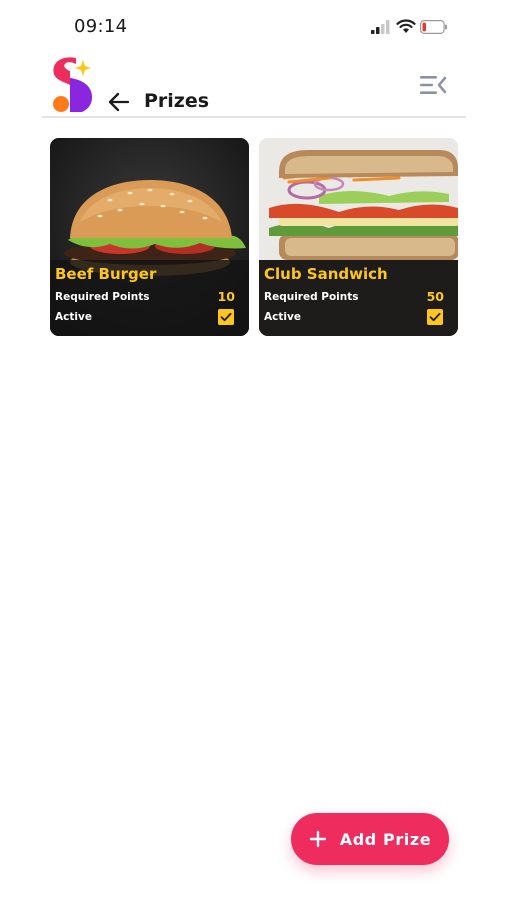  I want to click on page-title: Prizes, so click(177, 101).